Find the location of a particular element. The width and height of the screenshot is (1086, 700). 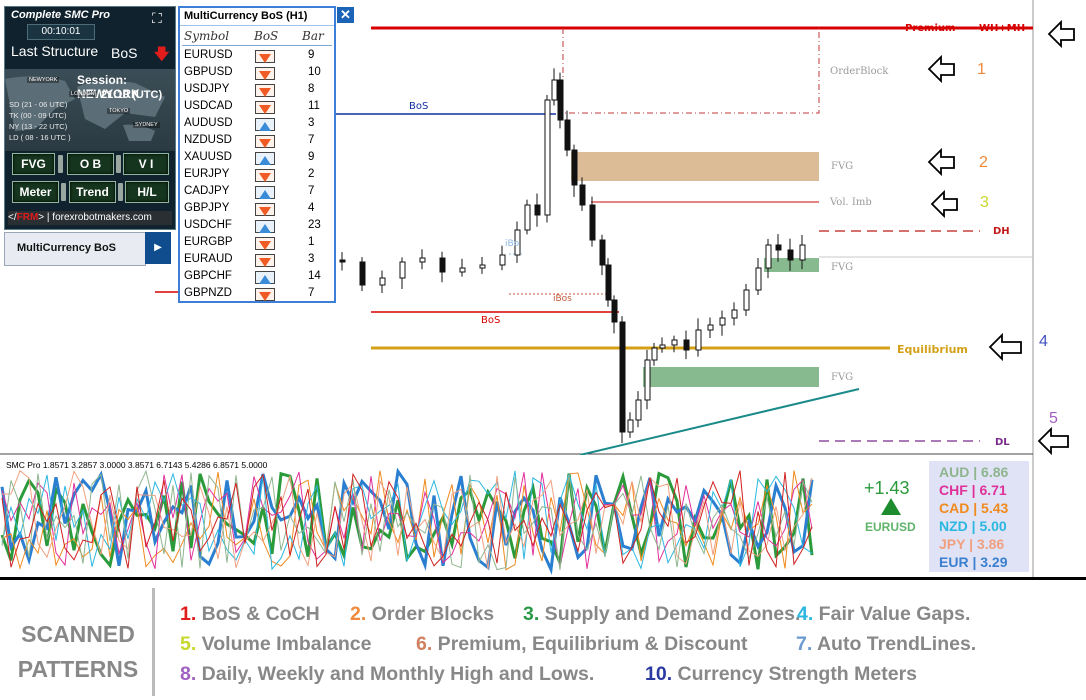

symbol-cell: EURGBP is located at coordinates (208, 242).